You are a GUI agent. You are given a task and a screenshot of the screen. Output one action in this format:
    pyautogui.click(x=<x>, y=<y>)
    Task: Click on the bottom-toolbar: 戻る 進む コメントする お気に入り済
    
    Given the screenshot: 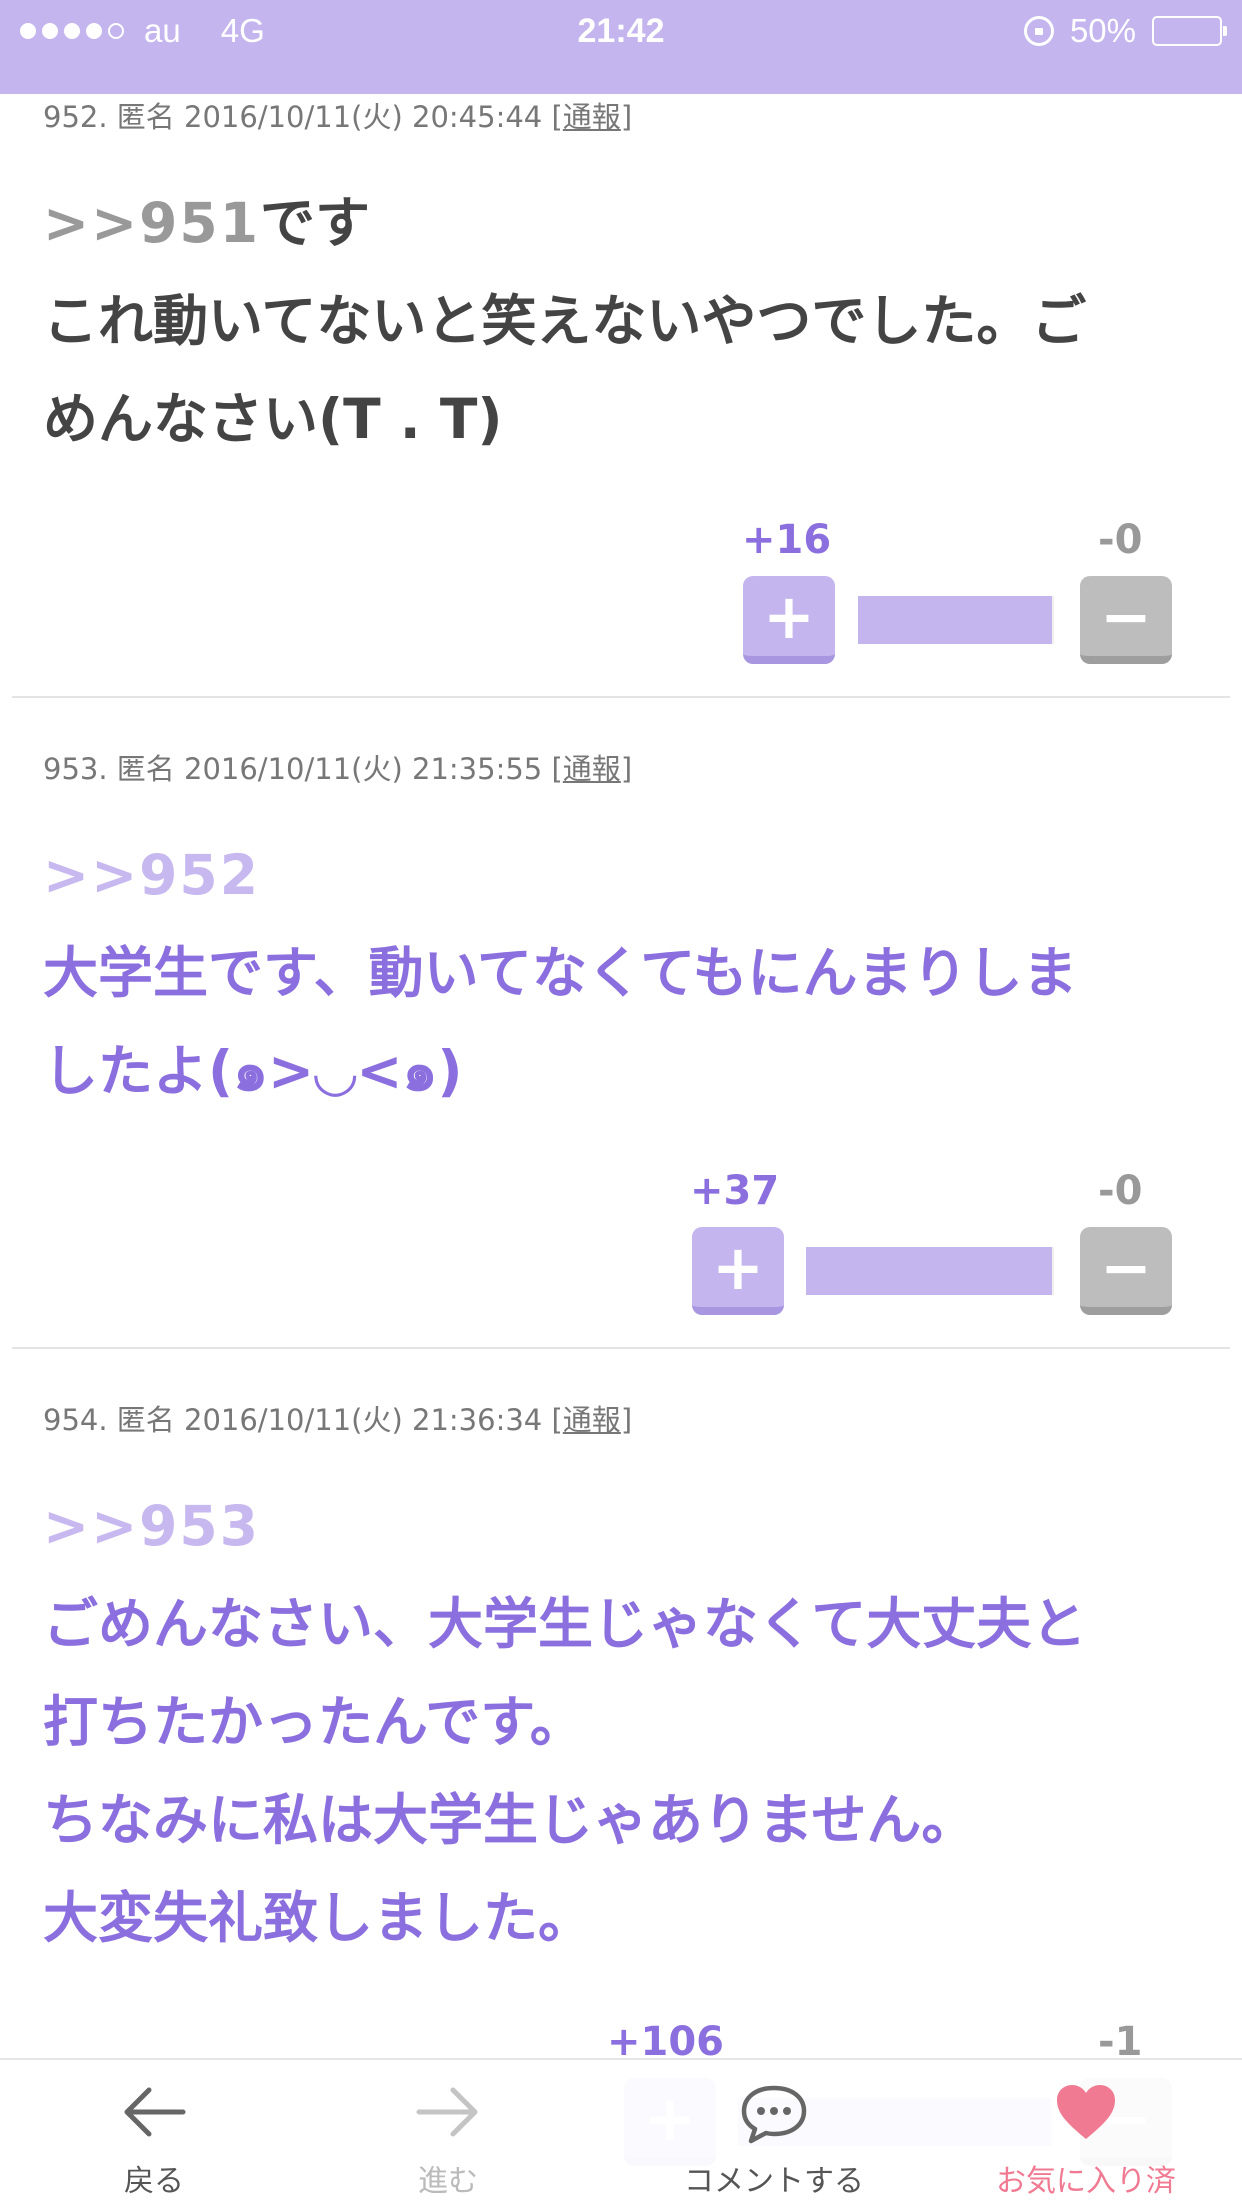 What is the action you would take?
    pyautogui.click(x=621, y=2133)
    